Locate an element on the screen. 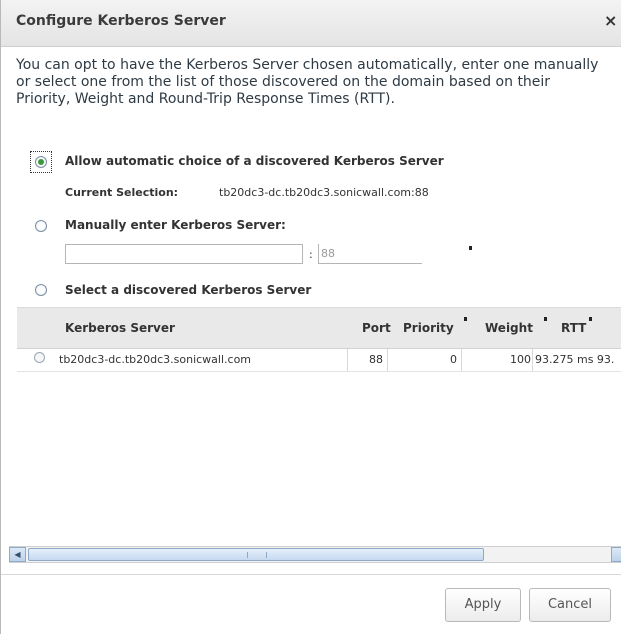 The height and width of the screenshot is (635, 621). manual-option-label: Manually enter Kerberos Server: is located at coordinates (175, 225).